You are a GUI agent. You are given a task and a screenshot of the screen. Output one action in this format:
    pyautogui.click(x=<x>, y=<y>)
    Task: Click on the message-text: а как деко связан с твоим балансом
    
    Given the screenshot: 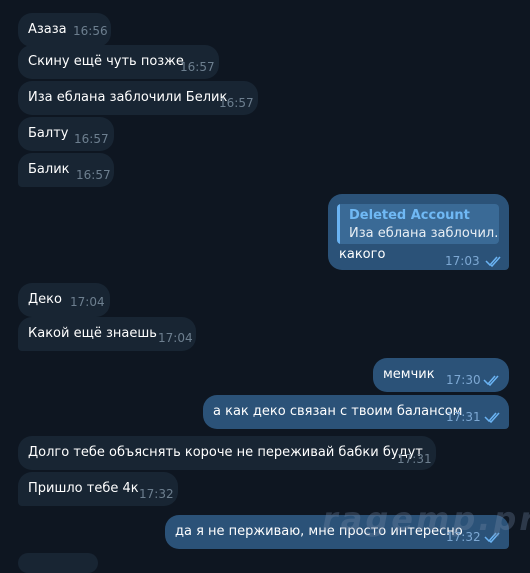 What is the action you would take?
    pyautogui.click(x=338, y=411)
    